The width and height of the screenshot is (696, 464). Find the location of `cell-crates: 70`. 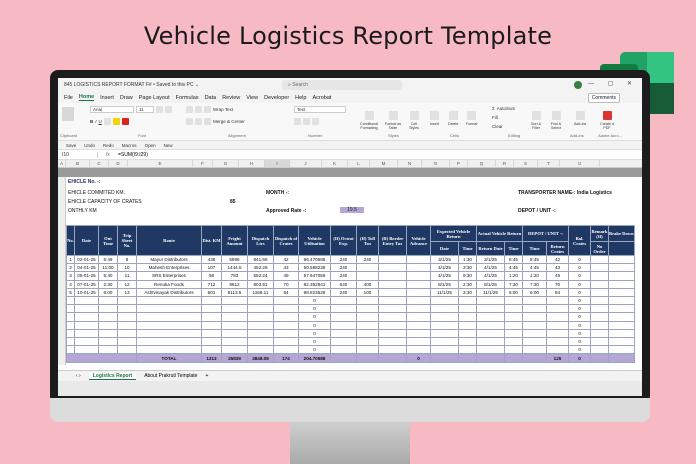

cell-crates: 70 is located at coordinates (286, 284).